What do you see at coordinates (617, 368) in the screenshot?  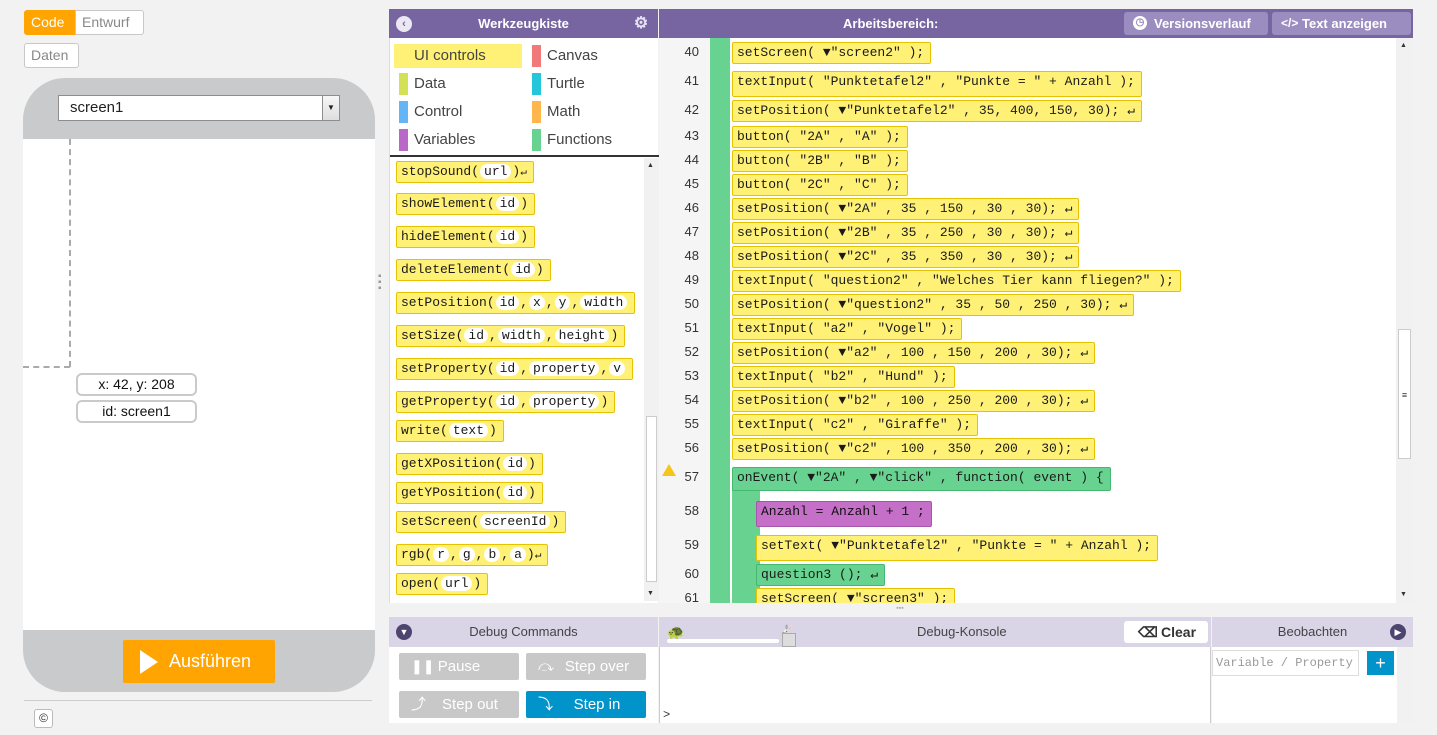 I see `block-arg: v` at bounding box center [617, 368].